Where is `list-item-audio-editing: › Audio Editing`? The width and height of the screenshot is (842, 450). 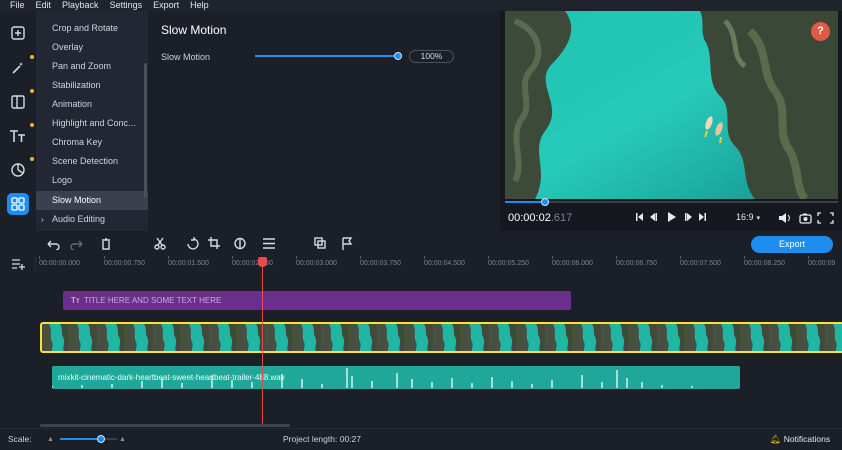
list-item-audio-editing: › Audio Editing is located at coordinates (92, 219).